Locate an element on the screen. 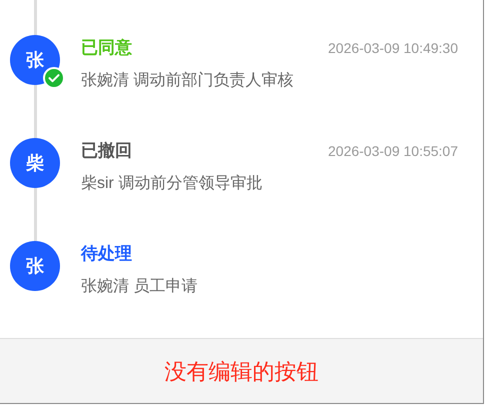  timestamp: 2026-03-09 10:55:07 is located at coordinates (393, 151).